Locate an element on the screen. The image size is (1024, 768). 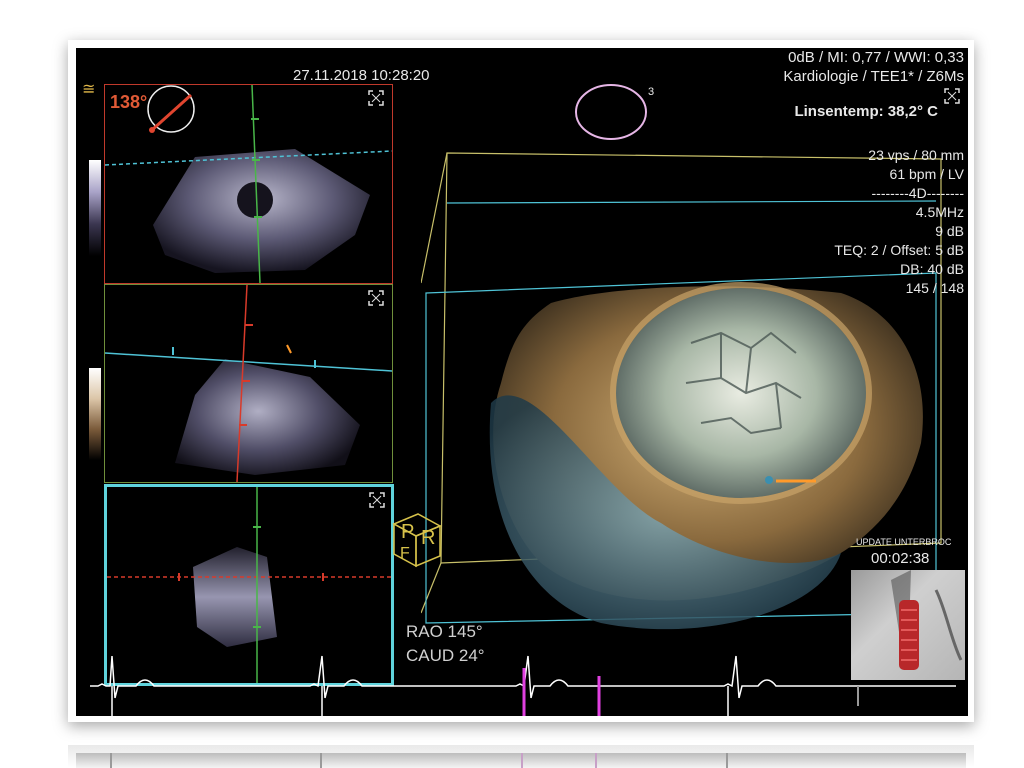
fluoro-status: UPDATE UNTERBROC is located at coordinates (904, 542).